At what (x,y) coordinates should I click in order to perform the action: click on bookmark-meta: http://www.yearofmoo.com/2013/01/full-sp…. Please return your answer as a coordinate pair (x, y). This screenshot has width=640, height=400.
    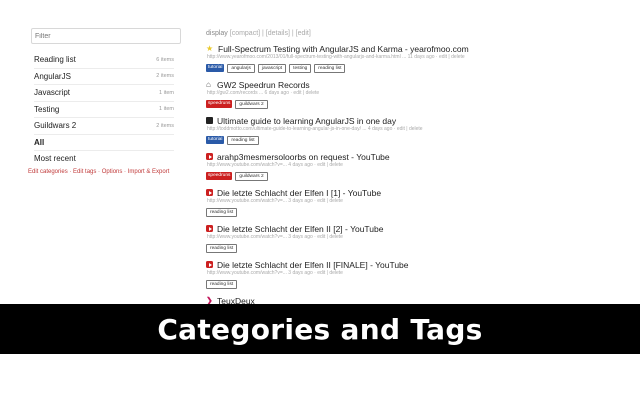
    Looking at the image, I should click on (386, 57).